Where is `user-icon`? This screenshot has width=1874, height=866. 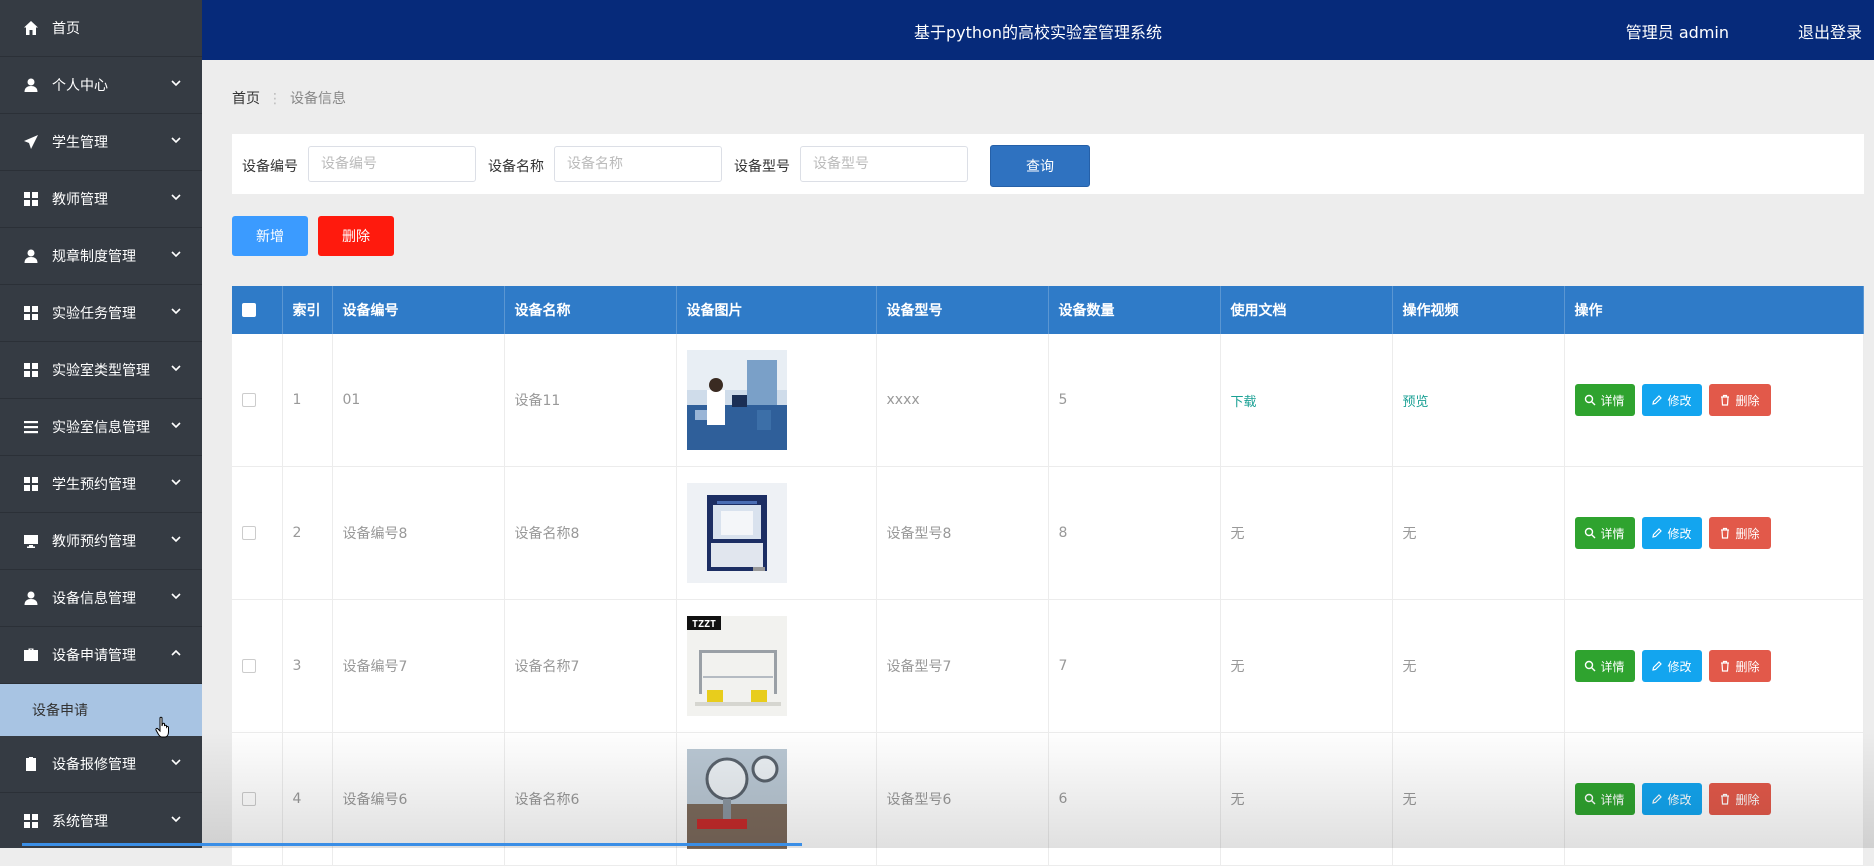
user-icon is located at coordinates (31, 598).